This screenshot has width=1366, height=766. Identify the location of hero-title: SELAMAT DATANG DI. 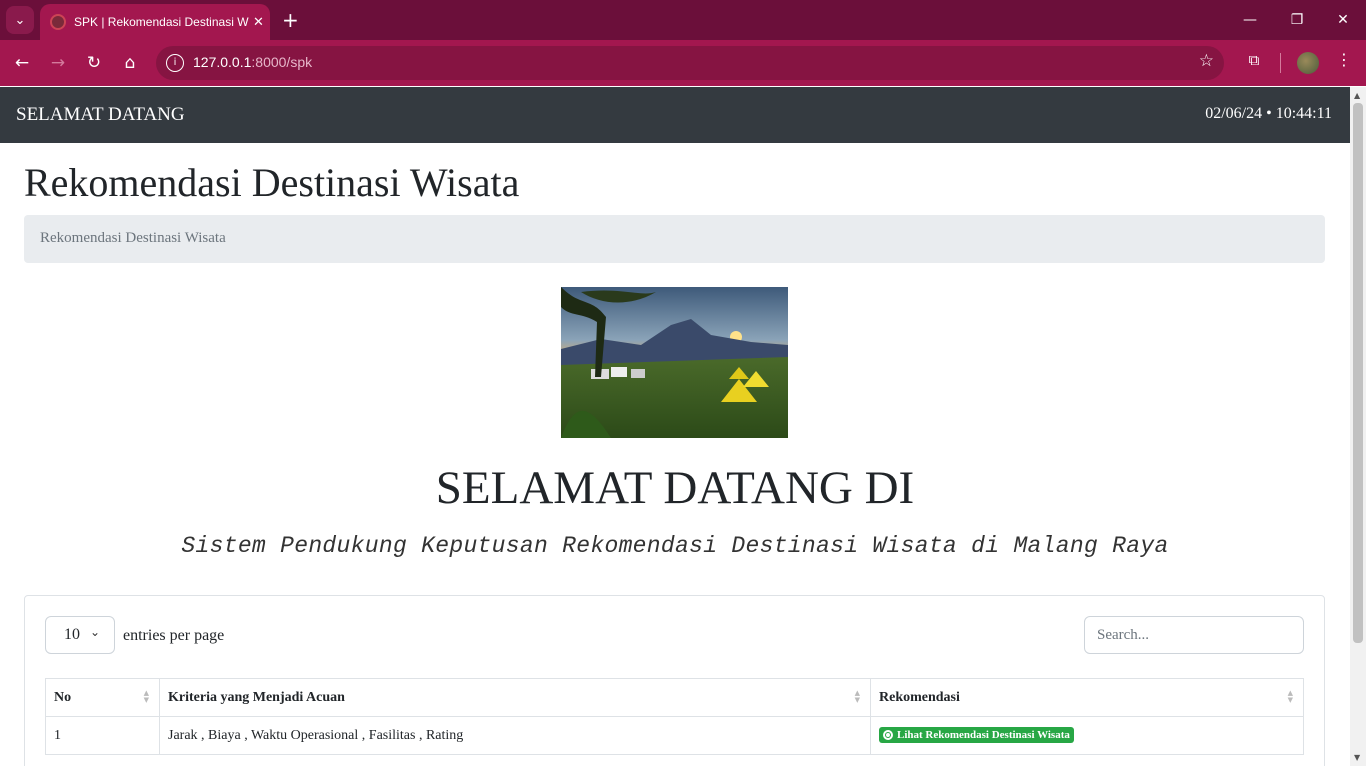
(675, 488).